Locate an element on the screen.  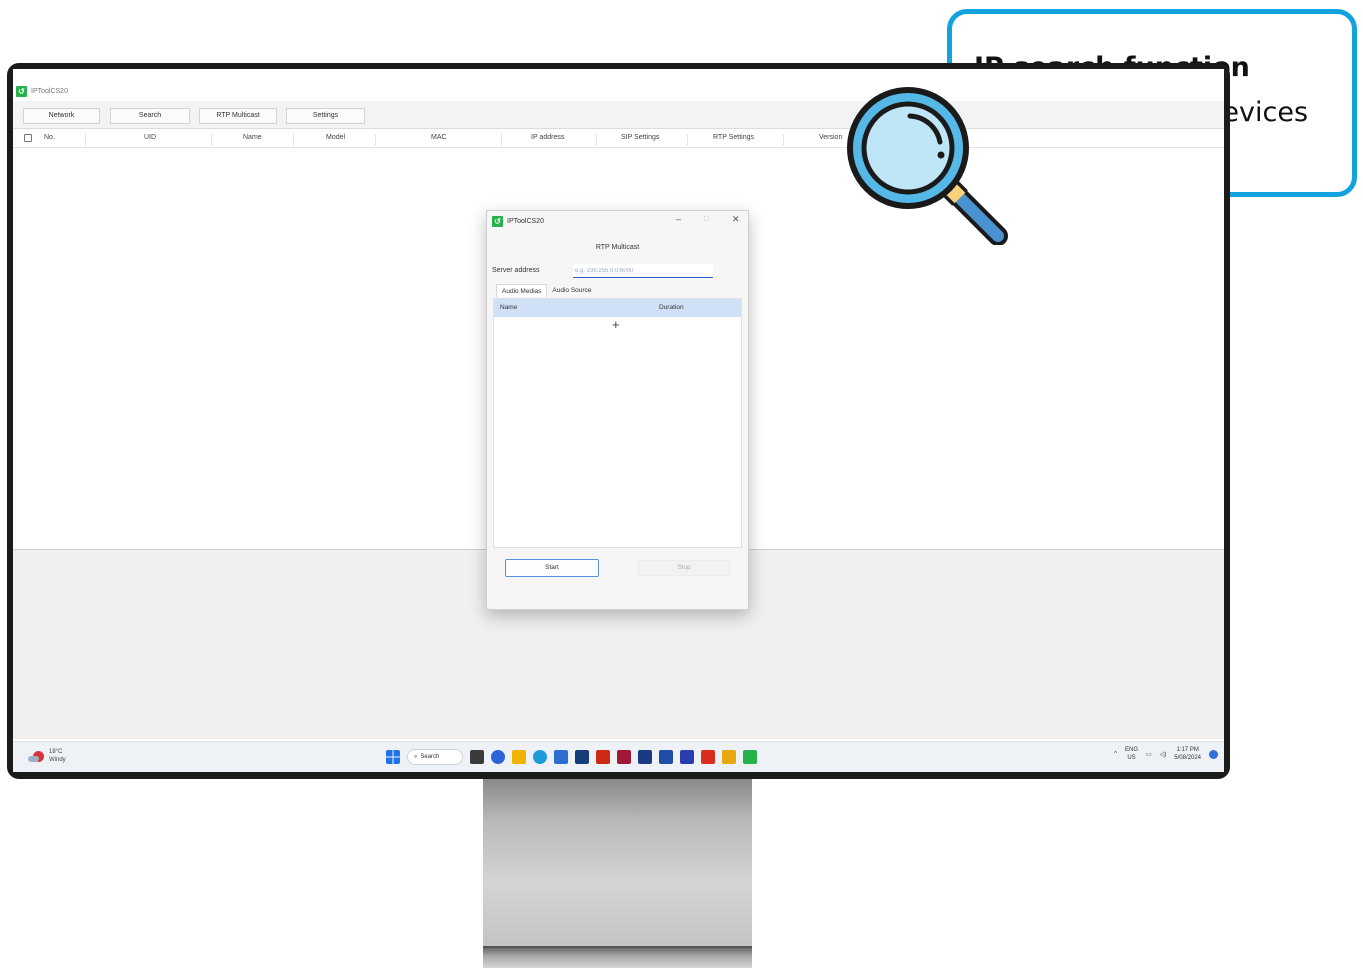
col-name: Name is located at coordinates (252, 137).